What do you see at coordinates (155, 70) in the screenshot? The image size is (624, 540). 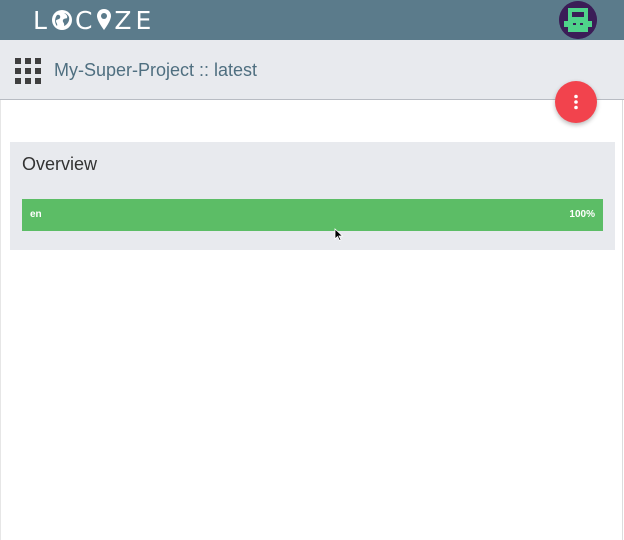 I see `project-title: My-Super-Project :: latest` at bounding box center [155, 70].